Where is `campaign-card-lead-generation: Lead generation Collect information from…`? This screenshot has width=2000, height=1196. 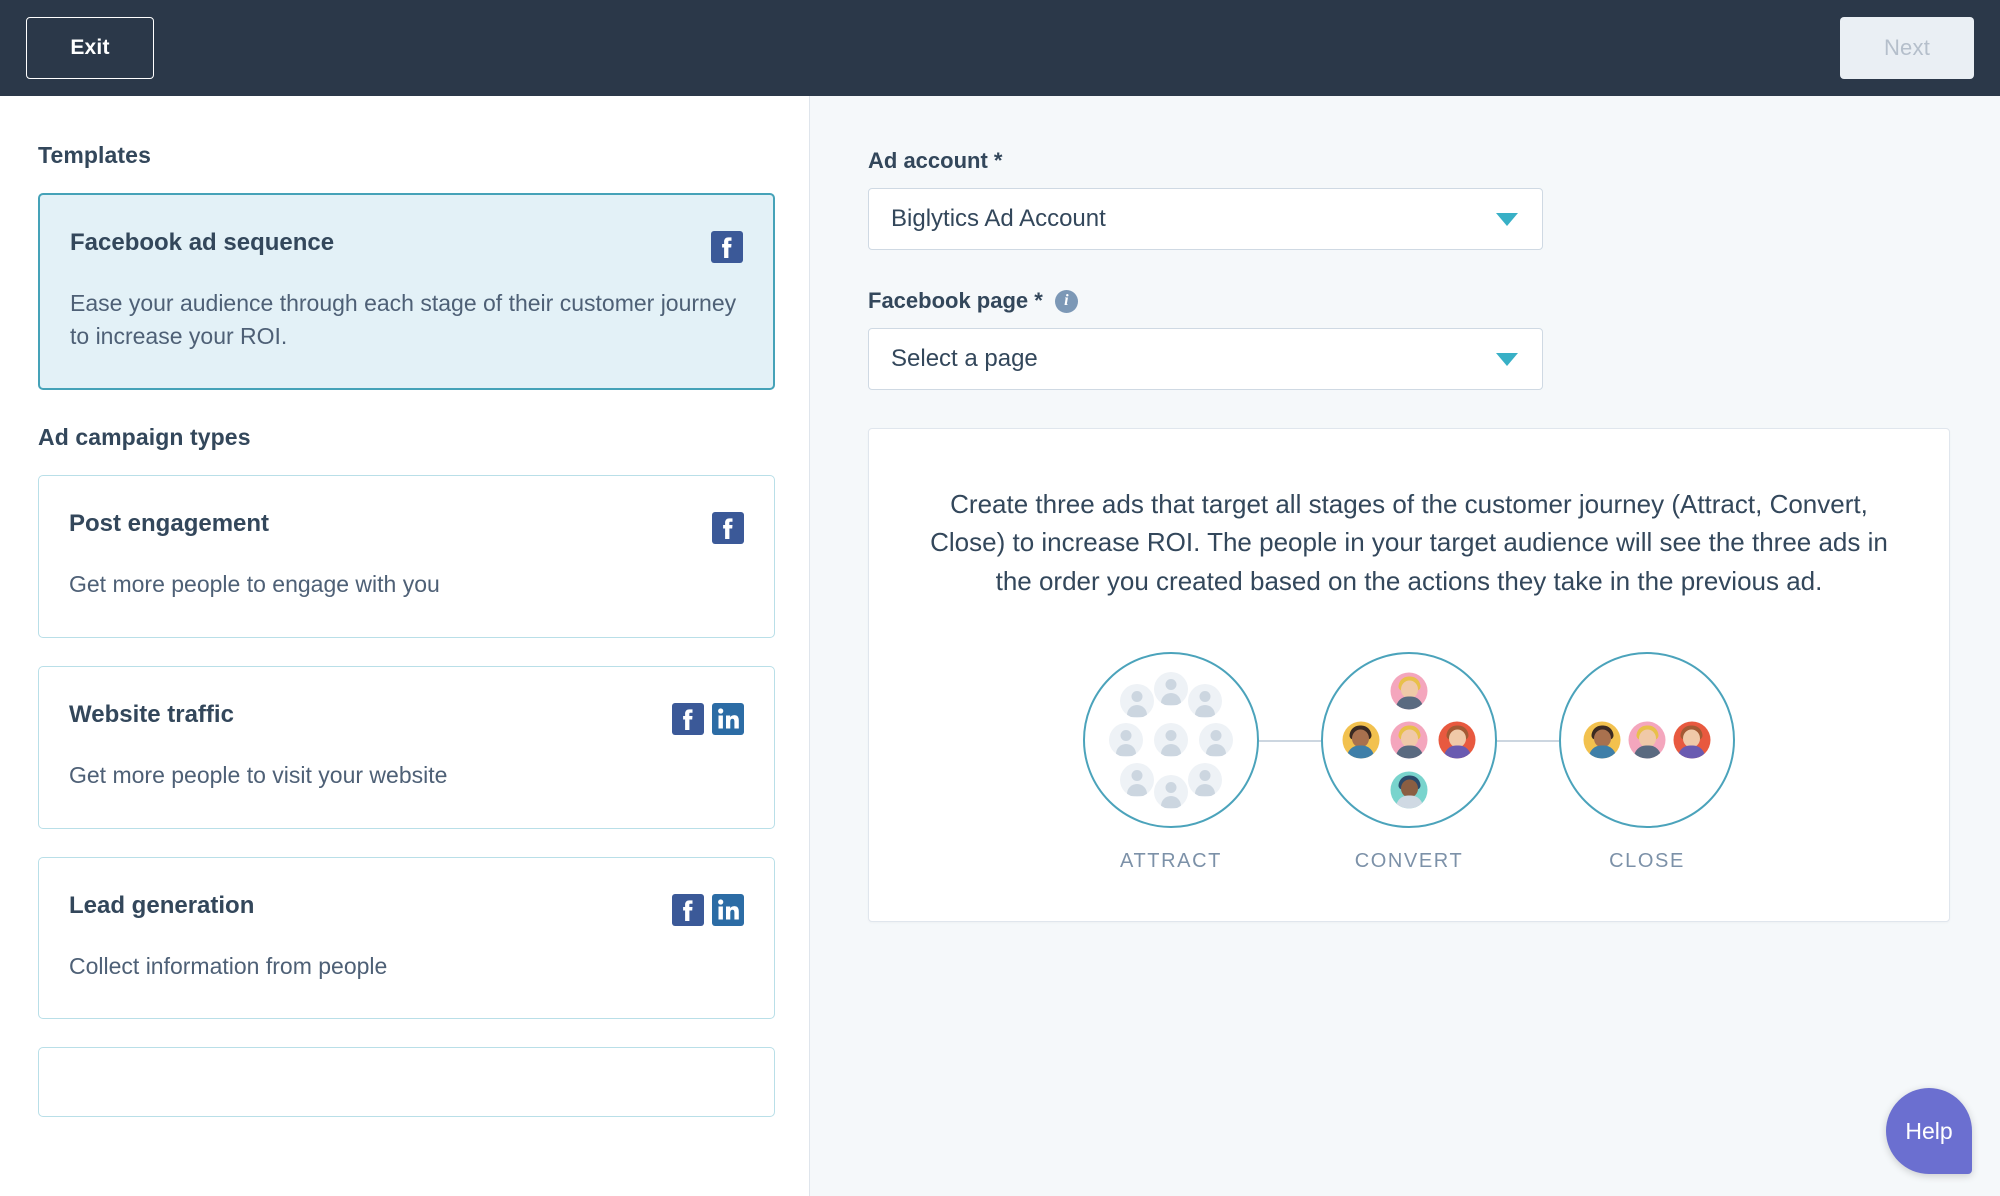 campaign-card-lead-generation: Lead generation Collect information from… is located at coordinates (406, 938).